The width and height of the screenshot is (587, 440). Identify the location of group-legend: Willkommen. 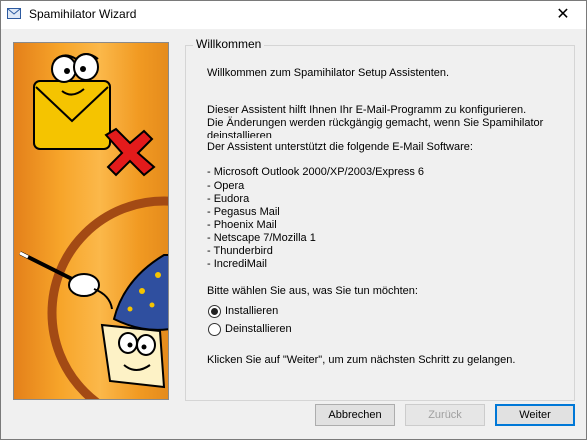
(229, 44).